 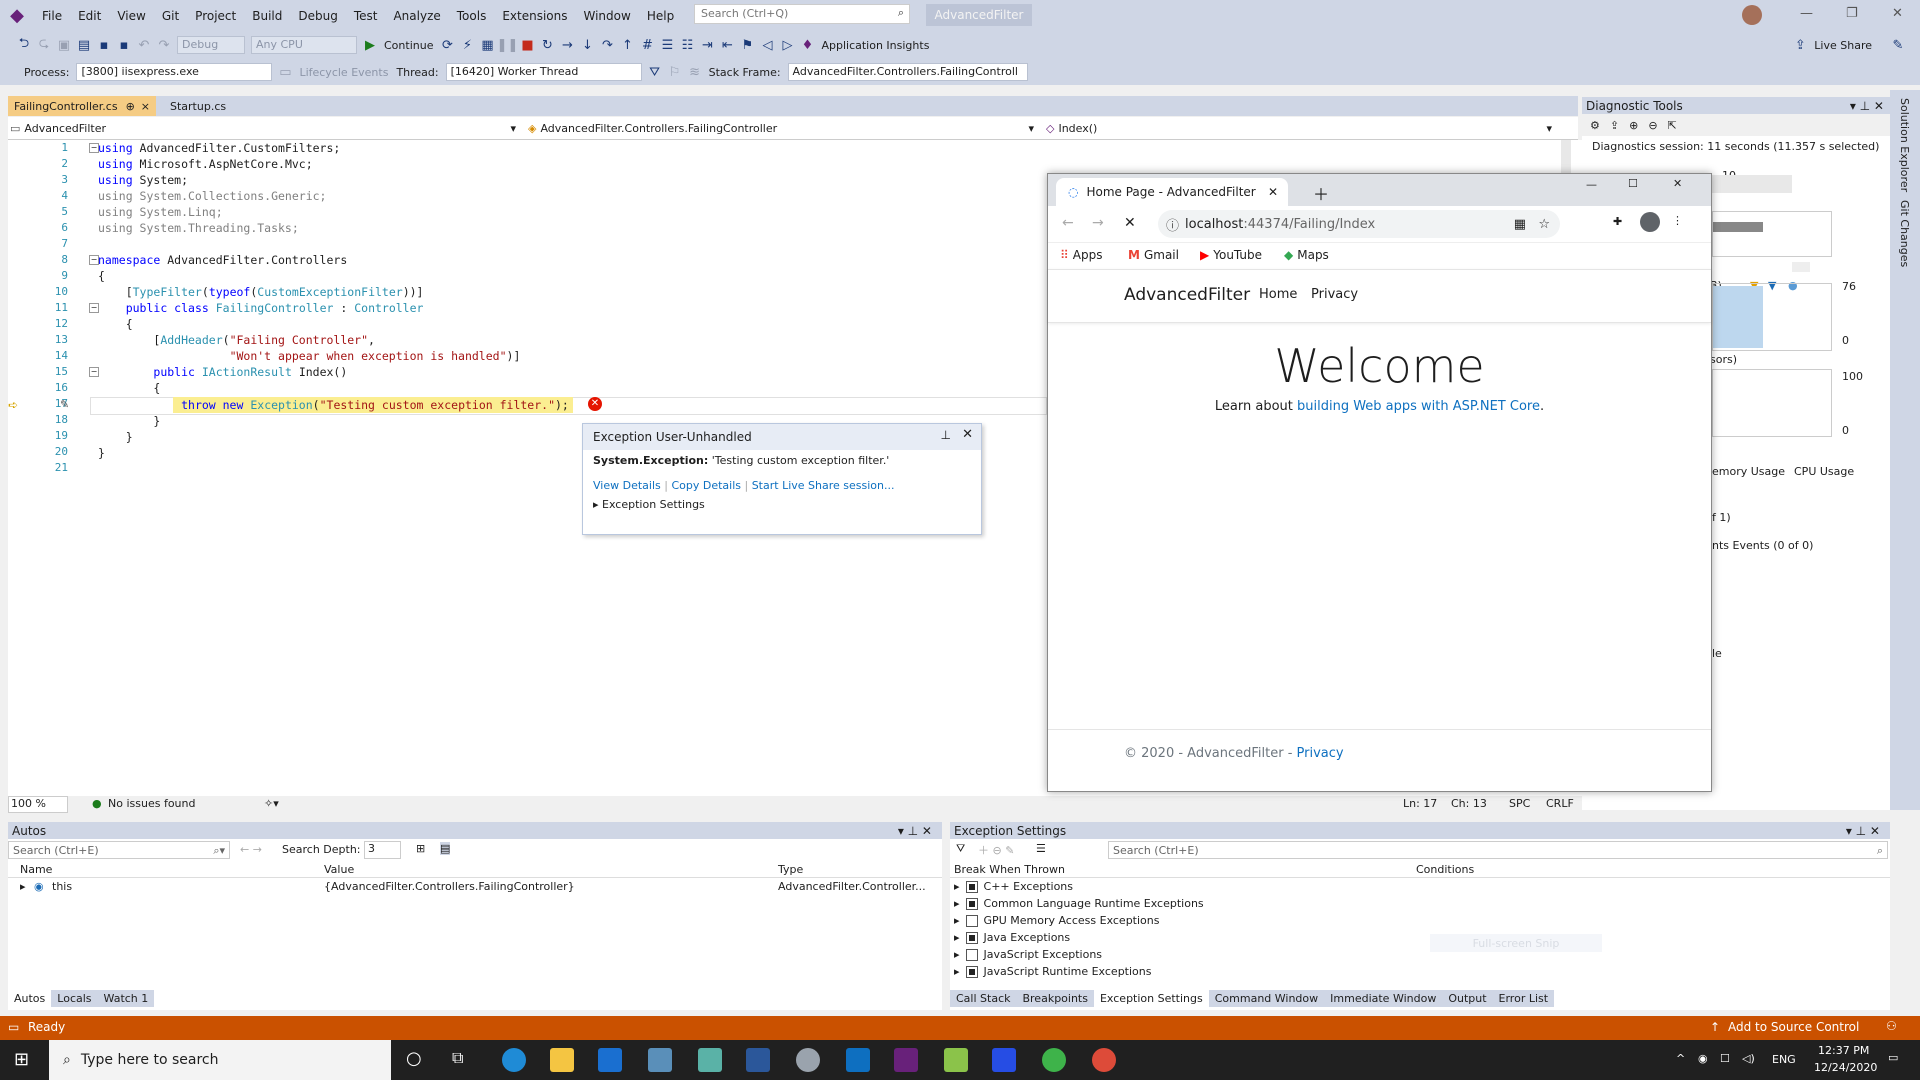 What do you see at coordinates (30, 998) in the screenshot?
I see `tab-autos: Autos` at bounding box center [30, 998].